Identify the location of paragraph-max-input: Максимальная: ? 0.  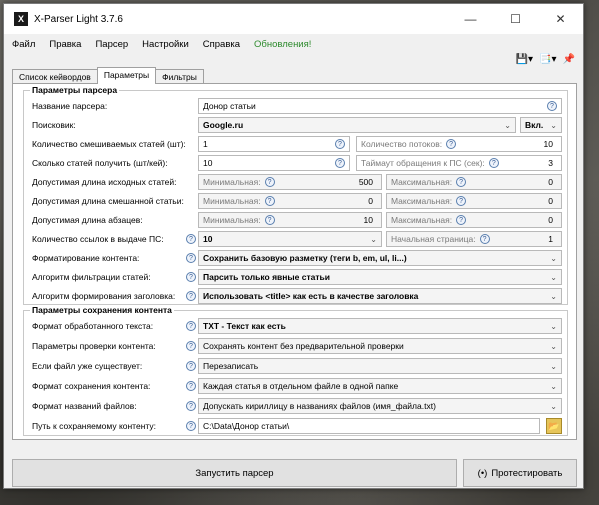
(474, 220).